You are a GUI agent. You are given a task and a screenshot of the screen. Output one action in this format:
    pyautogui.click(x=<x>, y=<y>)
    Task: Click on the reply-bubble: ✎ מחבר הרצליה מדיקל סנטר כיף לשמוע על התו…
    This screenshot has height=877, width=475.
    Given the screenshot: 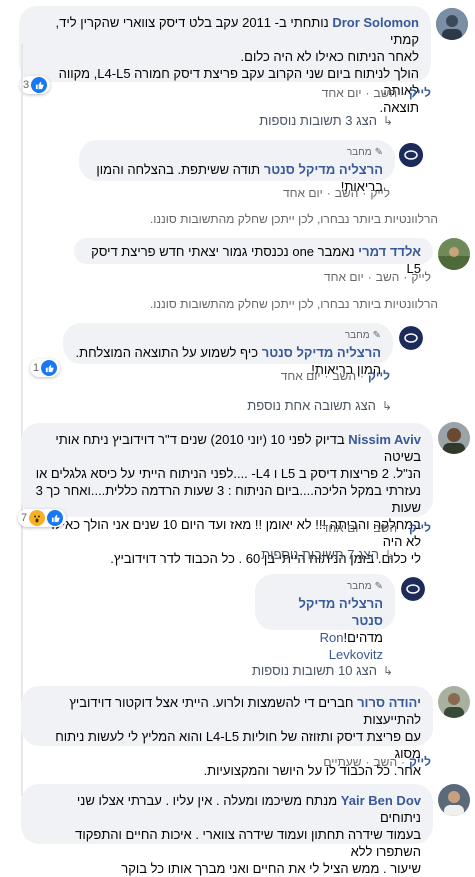 What is the action you would take?
    pyautogui.click(x=228, y=350)
    